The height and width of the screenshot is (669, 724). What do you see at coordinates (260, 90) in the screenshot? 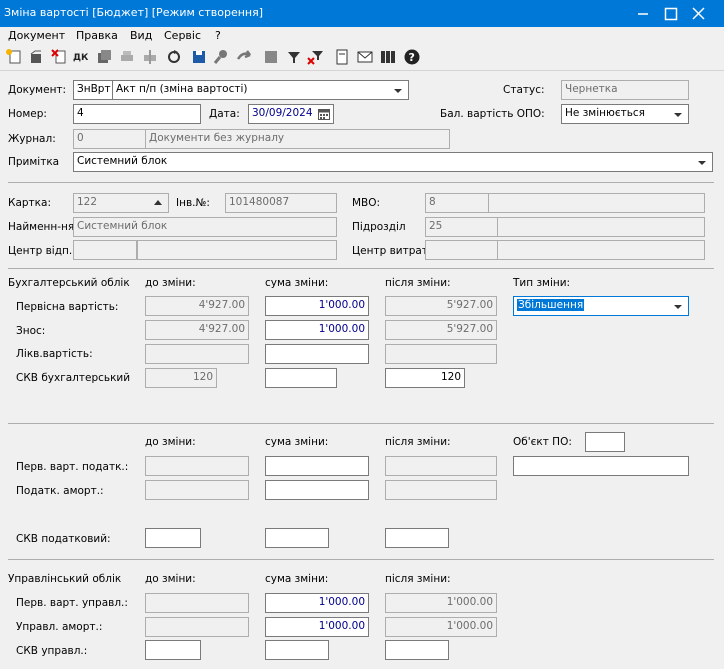
I see `document-type-select: Акт п/п (зміна вартості)` at bounding box center [260, 90].